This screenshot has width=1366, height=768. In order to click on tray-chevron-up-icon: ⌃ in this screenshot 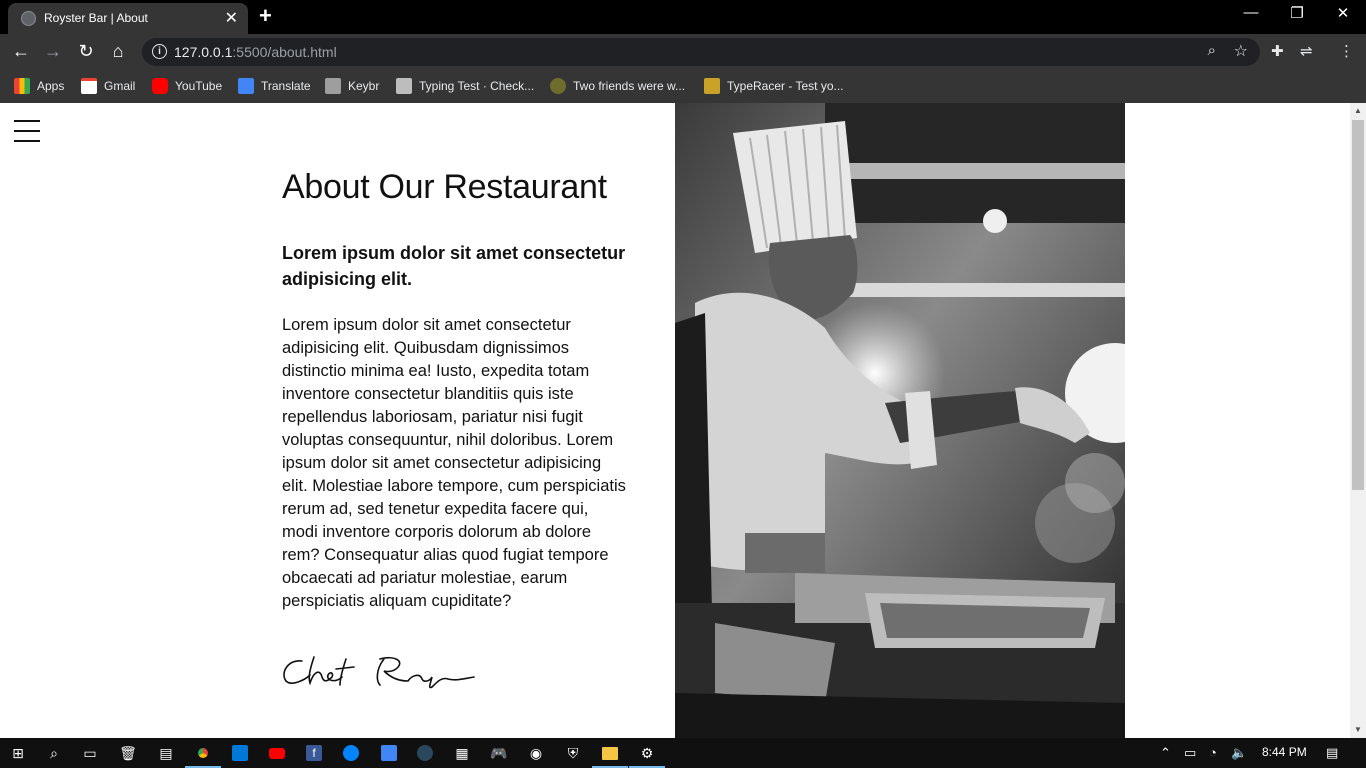, I will do `click(1165, 753)`.